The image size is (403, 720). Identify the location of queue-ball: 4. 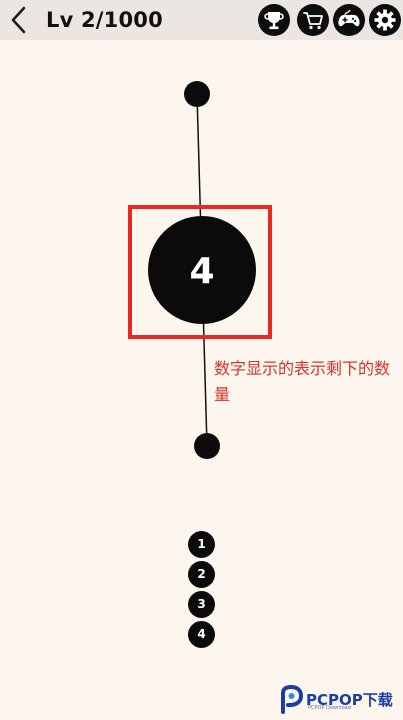
(201, 634).